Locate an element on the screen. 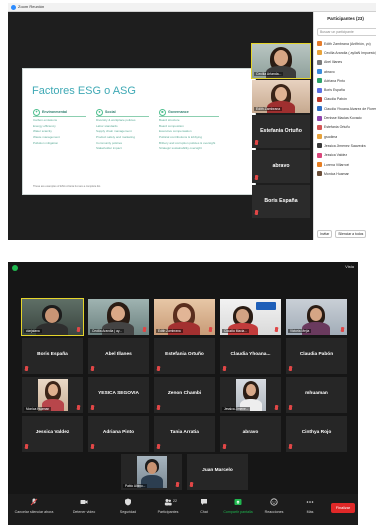 The height and width of the screenshot is (525, 376). gallery-tile: Juan Marcelo is located at coordinates (217, 472).